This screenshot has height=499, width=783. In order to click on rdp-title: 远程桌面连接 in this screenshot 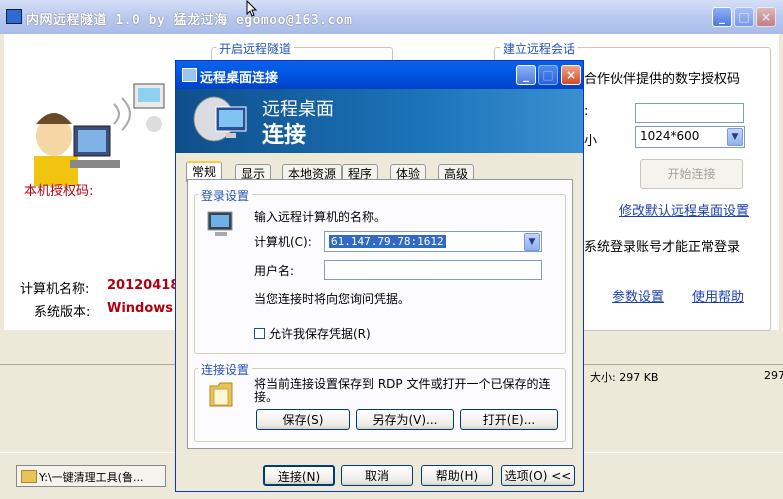, I will do `click(239, 78)`.